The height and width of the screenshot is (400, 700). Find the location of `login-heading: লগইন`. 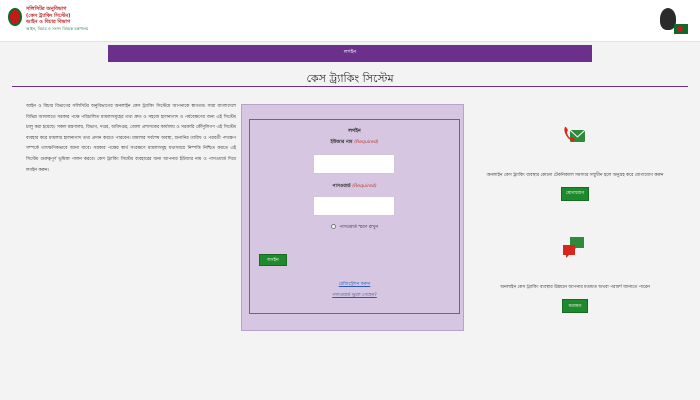

login-heading: লগইন is located at coordinates (354, 131).